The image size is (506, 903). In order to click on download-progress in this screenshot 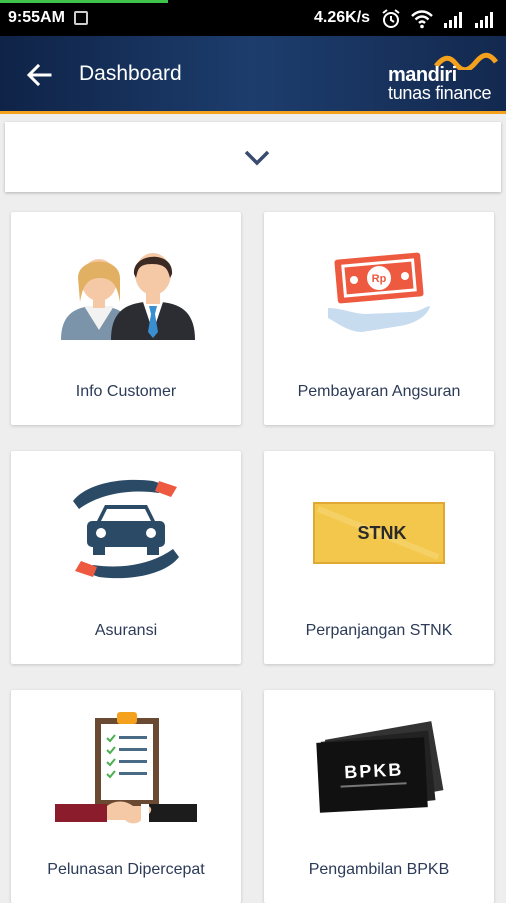, I will do `click(84, 1)`.